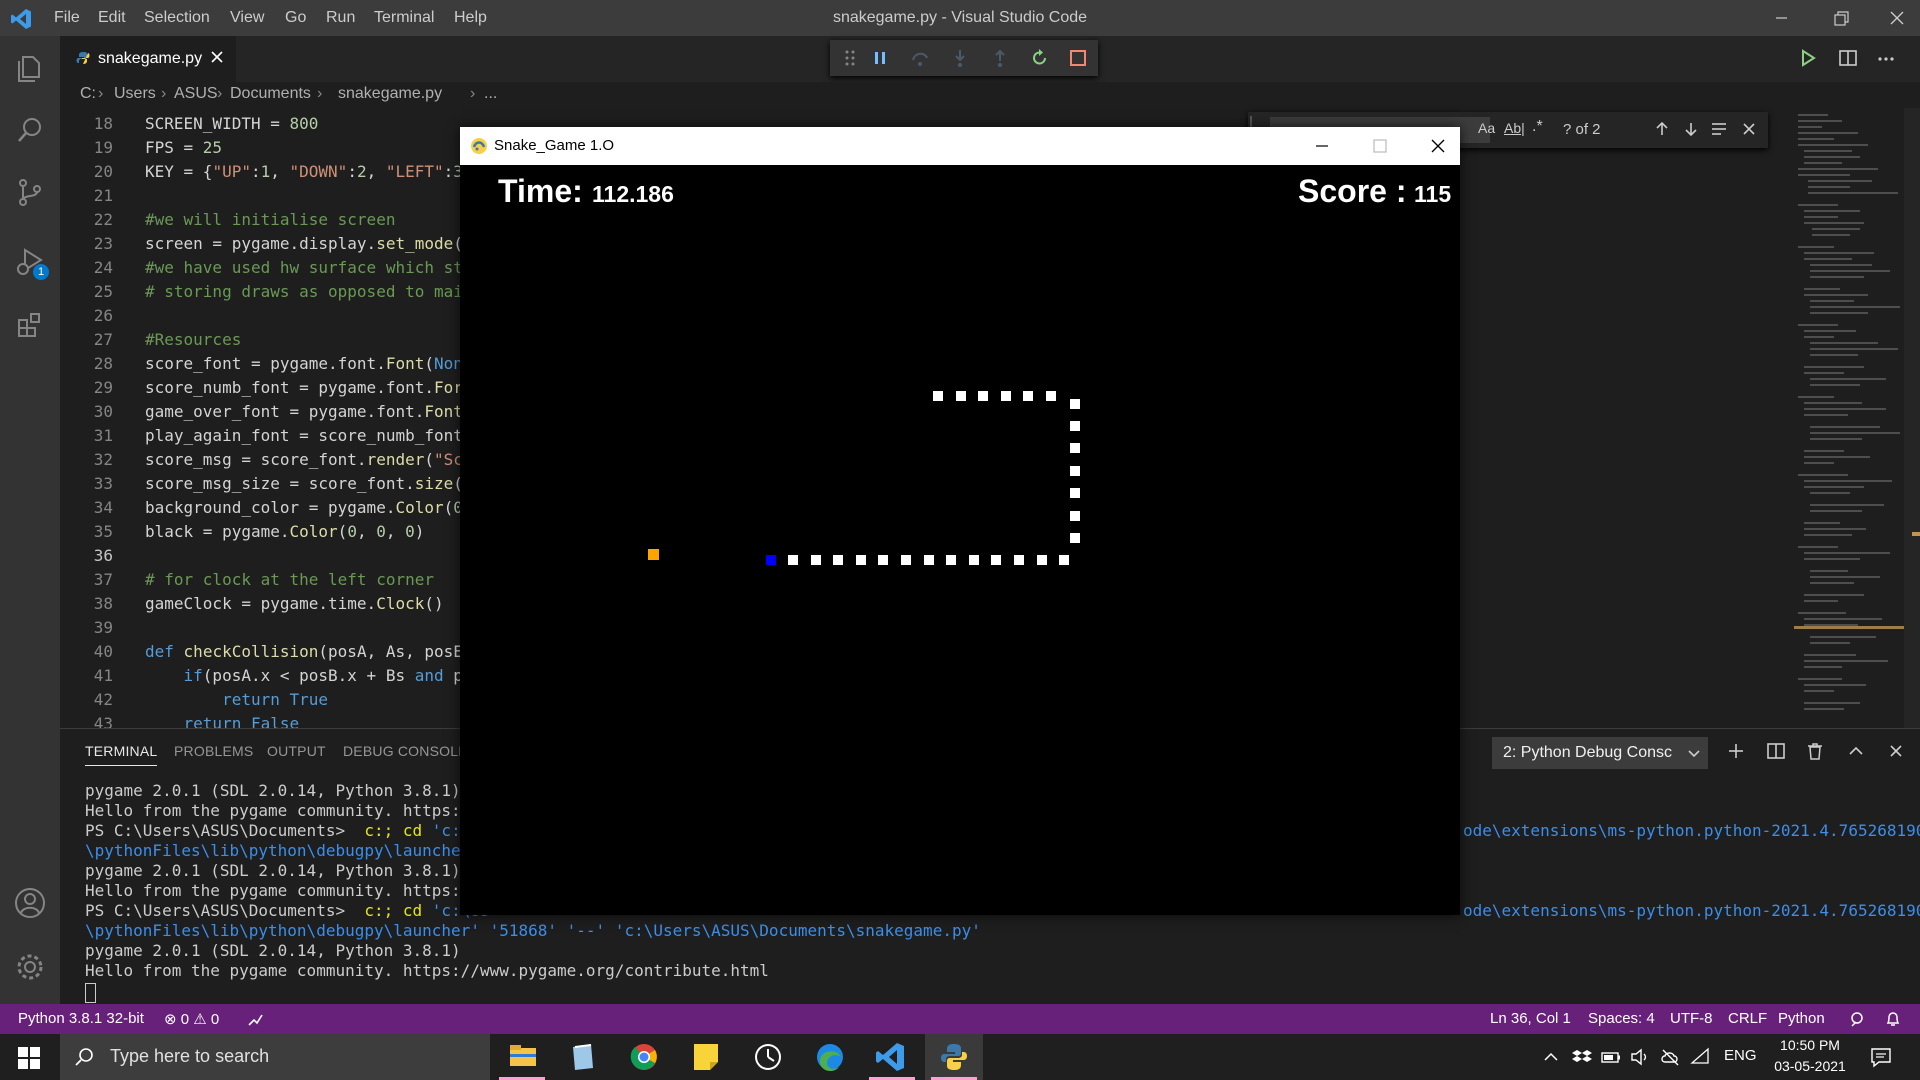  Describe the element at coordinates (1514, 128) in the screenshot. I see `whole-word-toggle: Ab|` at that location.